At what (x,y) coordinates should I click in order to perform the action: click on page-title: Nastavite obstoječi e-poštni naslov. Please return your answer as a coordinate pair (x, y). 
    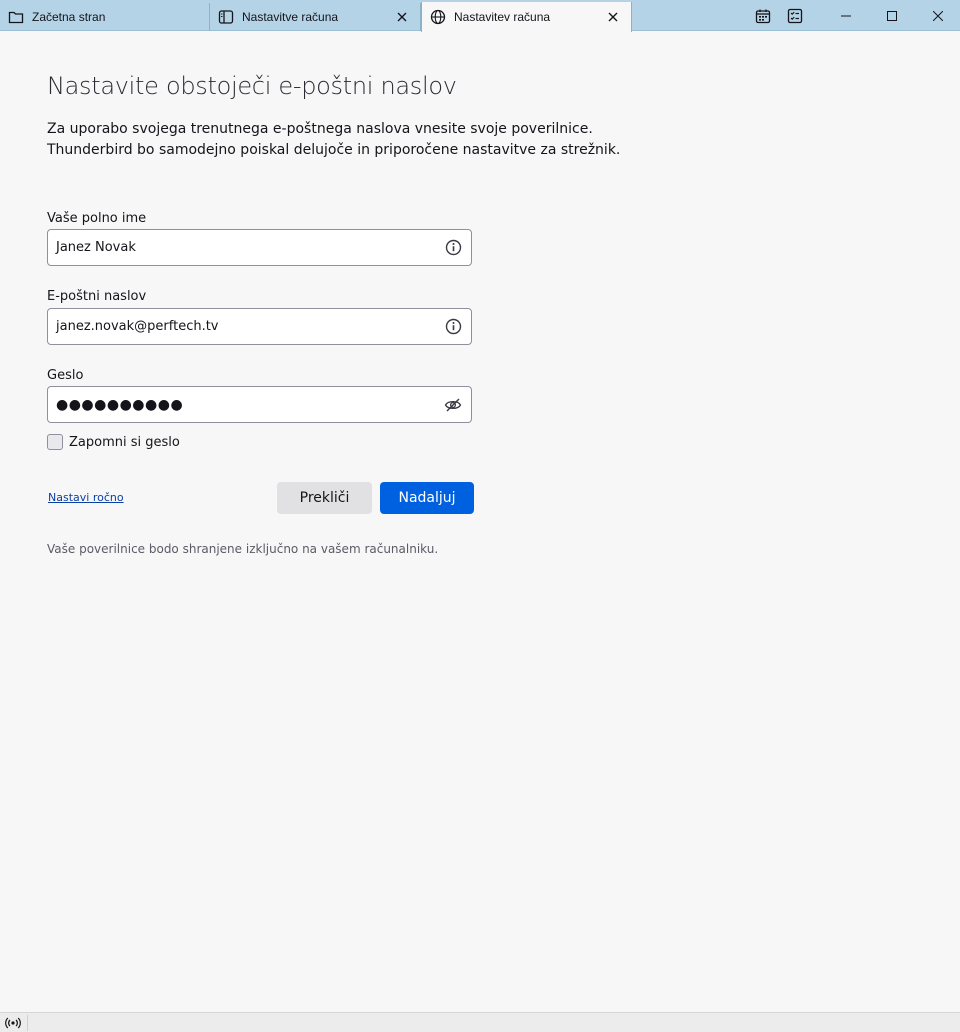
    Looking at the image, I should click on (252, 86).